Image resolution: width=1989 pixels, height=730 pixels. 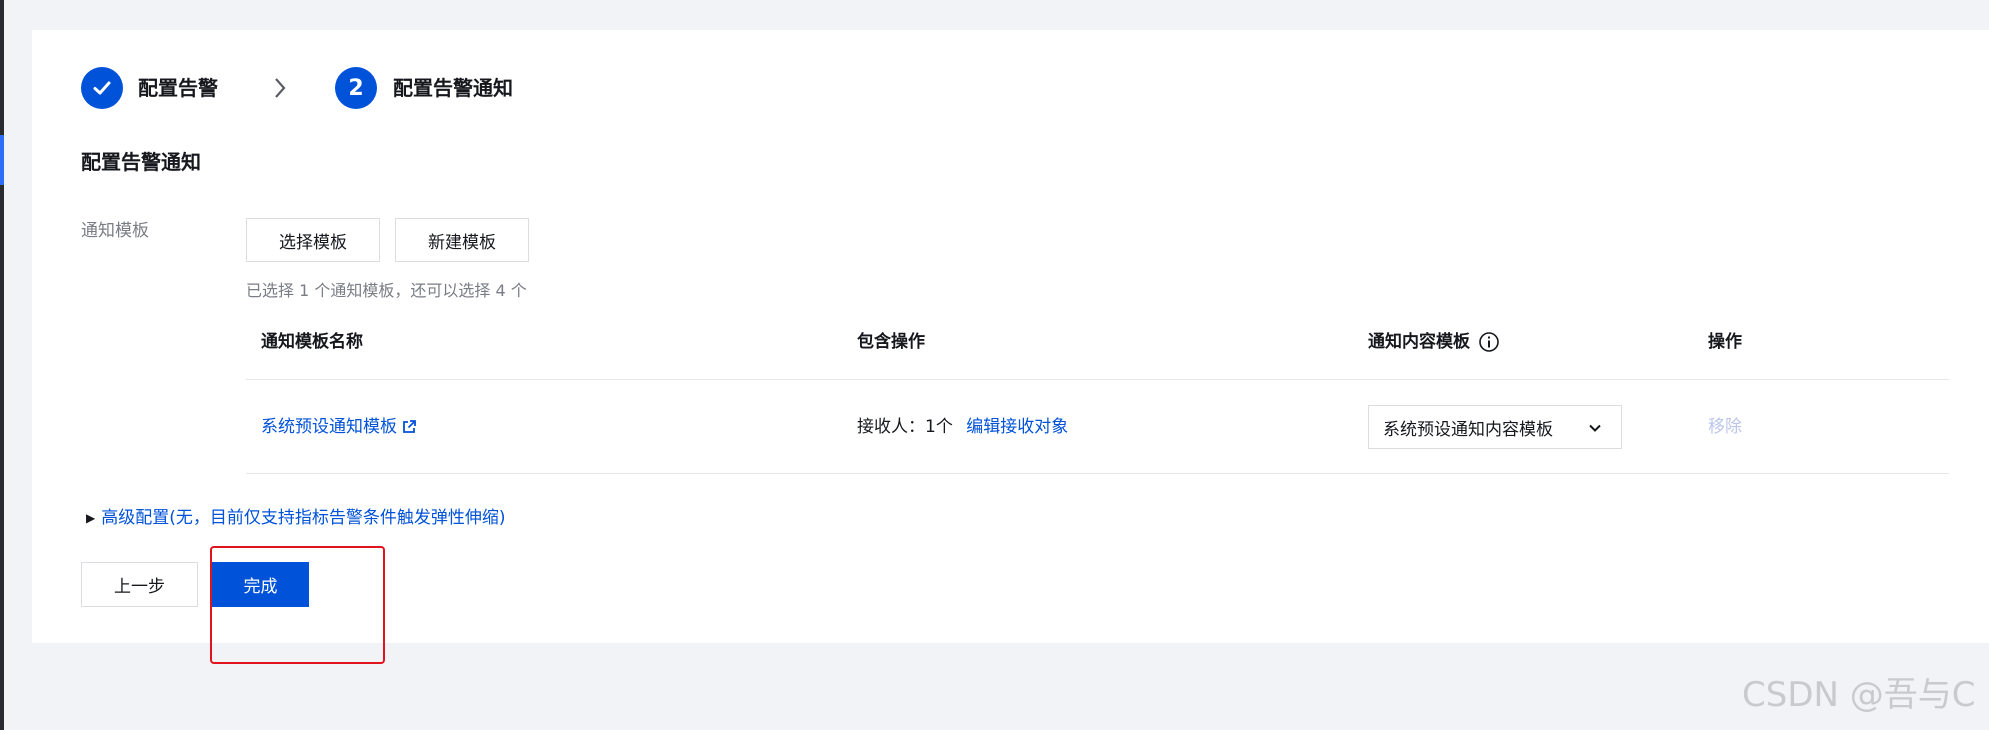 What do you see at coordinates (313, 240) in the screenshot?
I see `select-template-button: 选择模板` at bounding box center [313, 240].